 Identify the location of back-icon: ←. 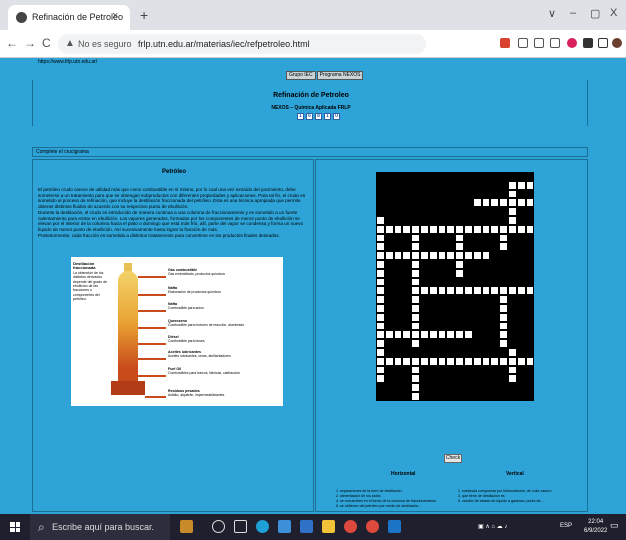
(12, 43).